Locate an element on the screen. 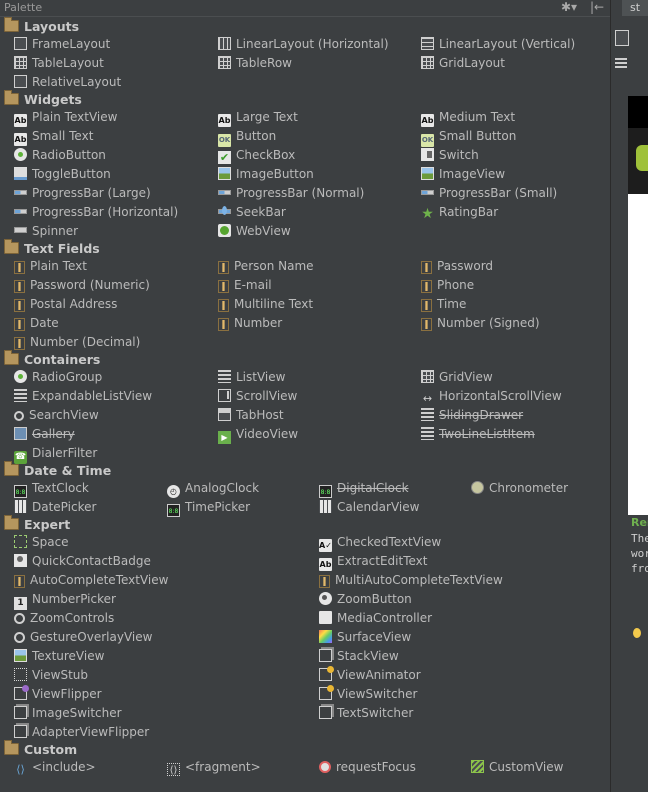 The image size is (648, 792). palette-item-password: I Password is located at coordinates (457, 266).